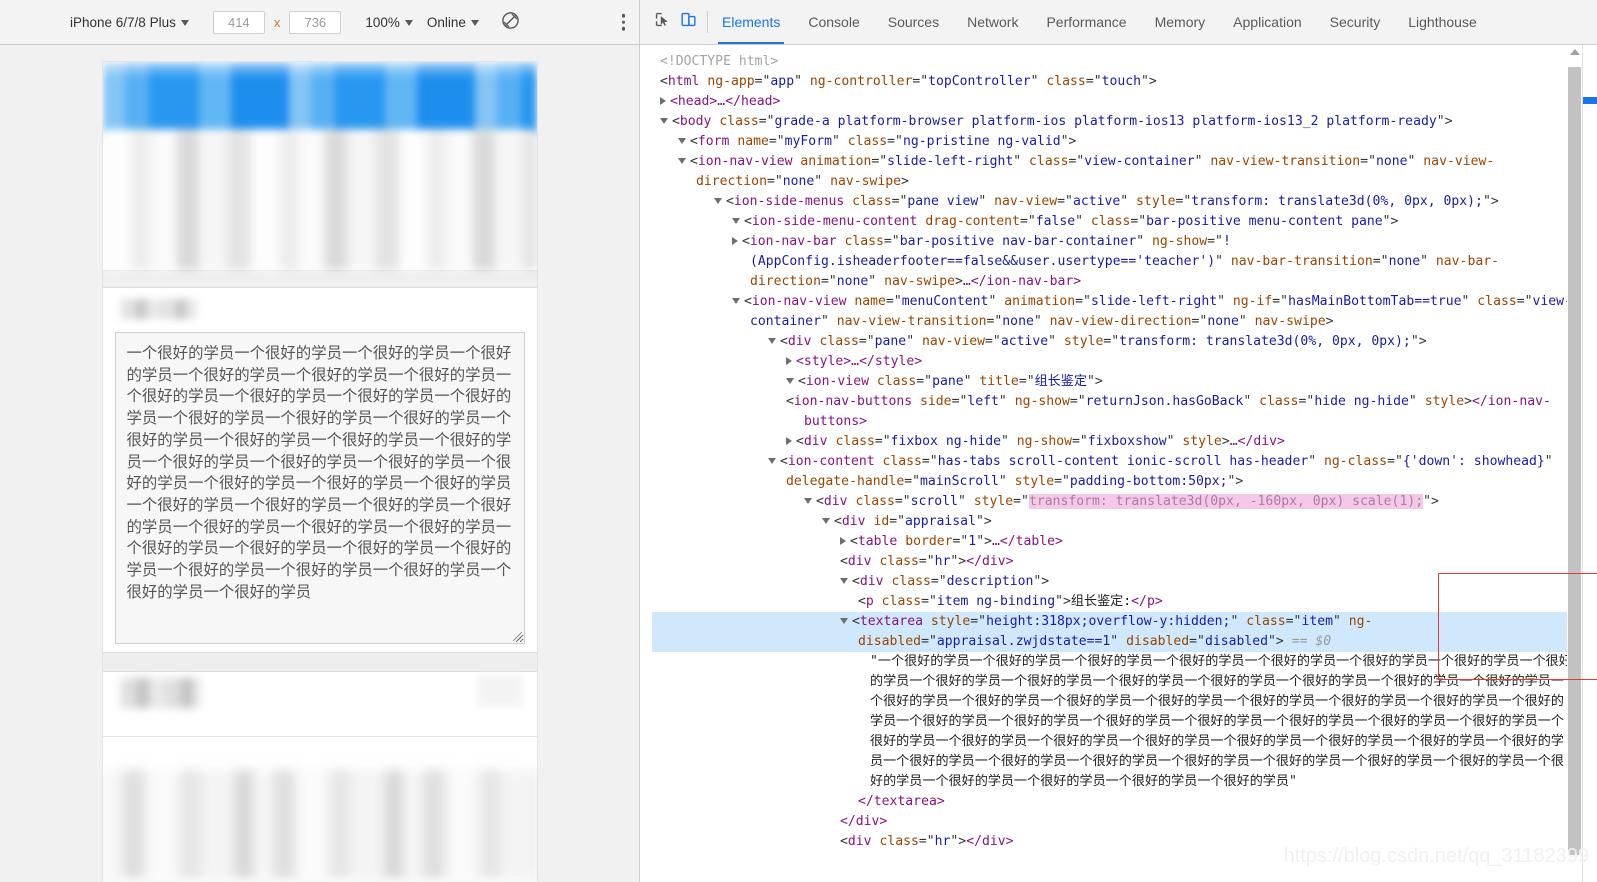  I want to click on throttling-label: Online, so click(446, 22).